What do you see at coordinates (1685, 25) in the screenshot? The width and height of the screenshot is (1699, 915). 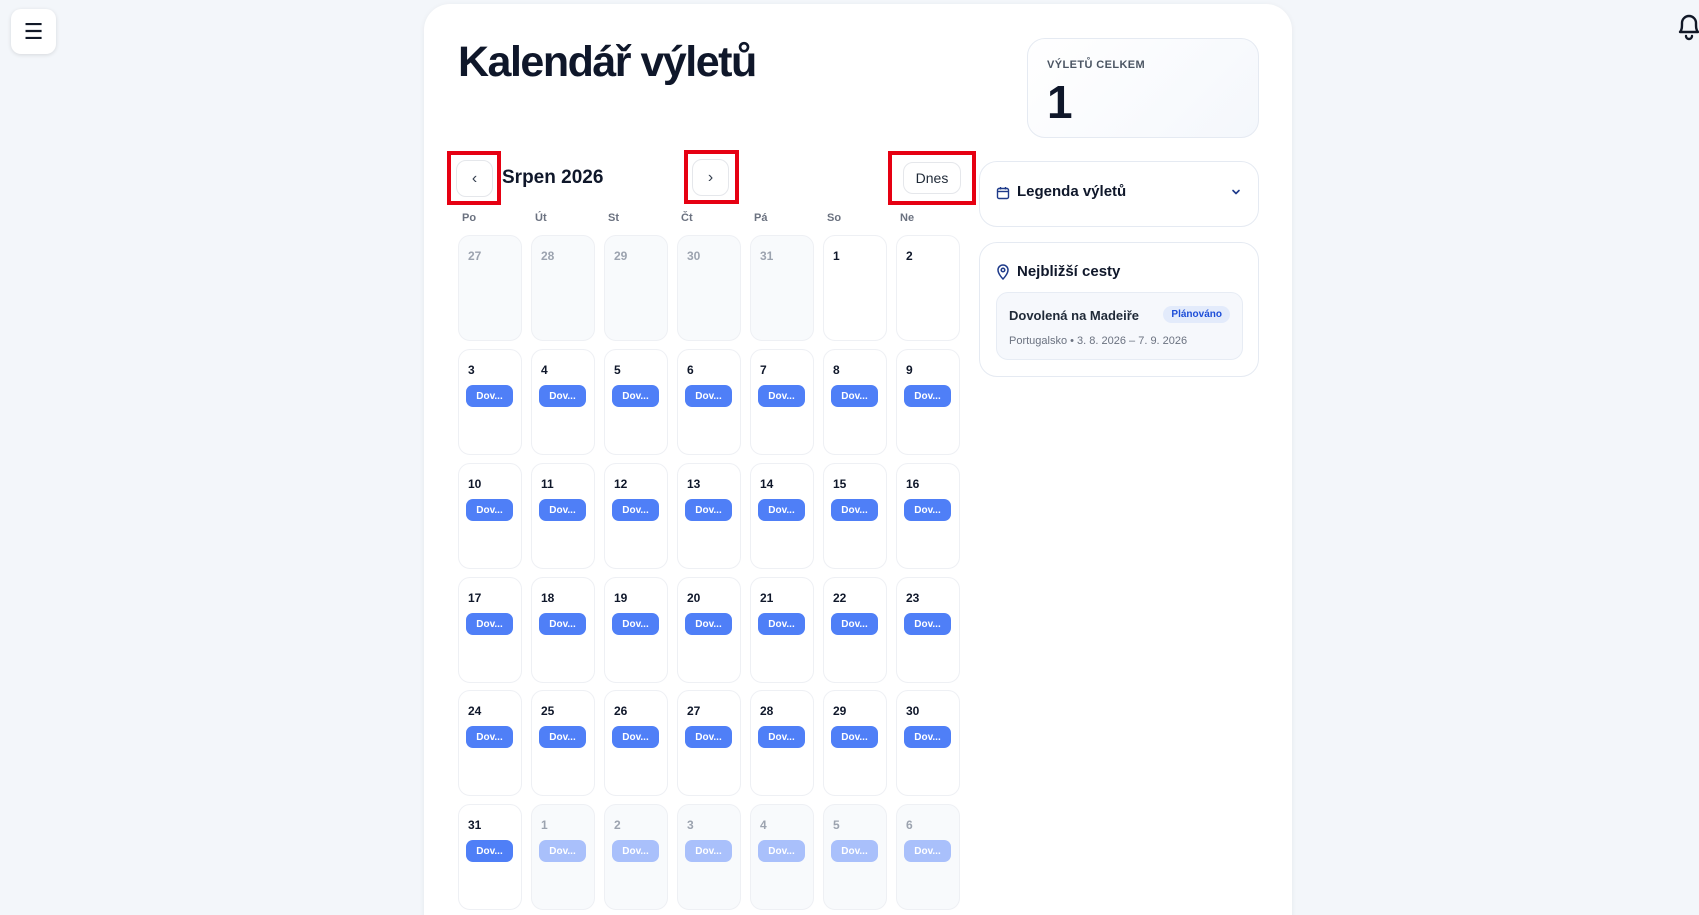 I see `notifications-button` at bounding box center [1685, 25].